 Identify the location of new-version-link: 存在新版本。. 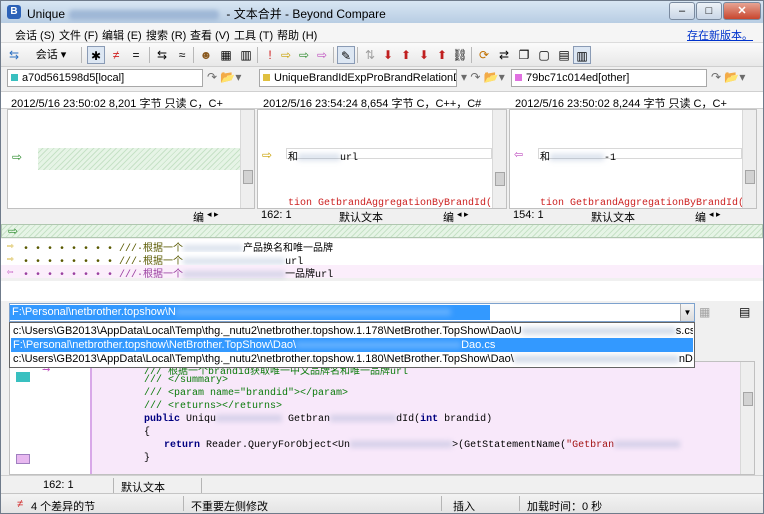
(720, 35).